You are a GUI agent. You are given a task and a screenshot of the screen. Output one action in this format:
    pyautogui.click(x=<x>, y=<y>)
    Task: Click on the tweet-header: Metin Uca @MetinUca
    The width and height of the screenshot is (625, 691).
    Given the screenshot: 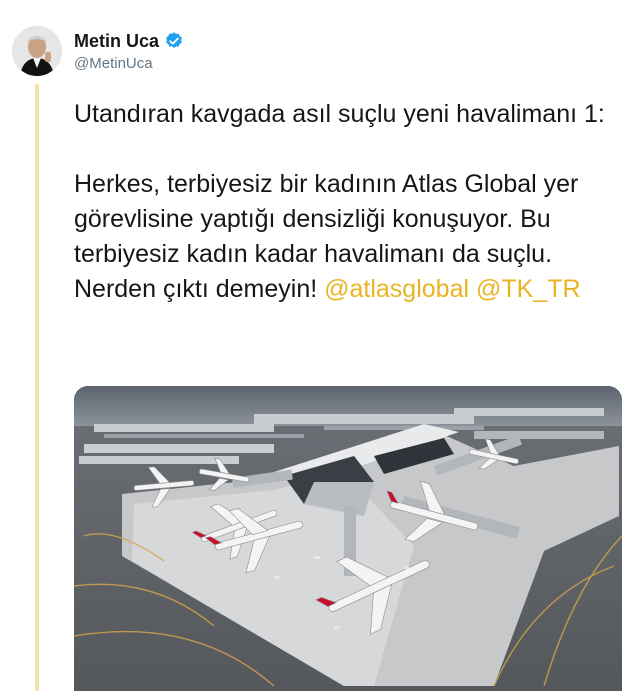 What is the action you would take?
    pyautogui.click(x=129, y=51)
    